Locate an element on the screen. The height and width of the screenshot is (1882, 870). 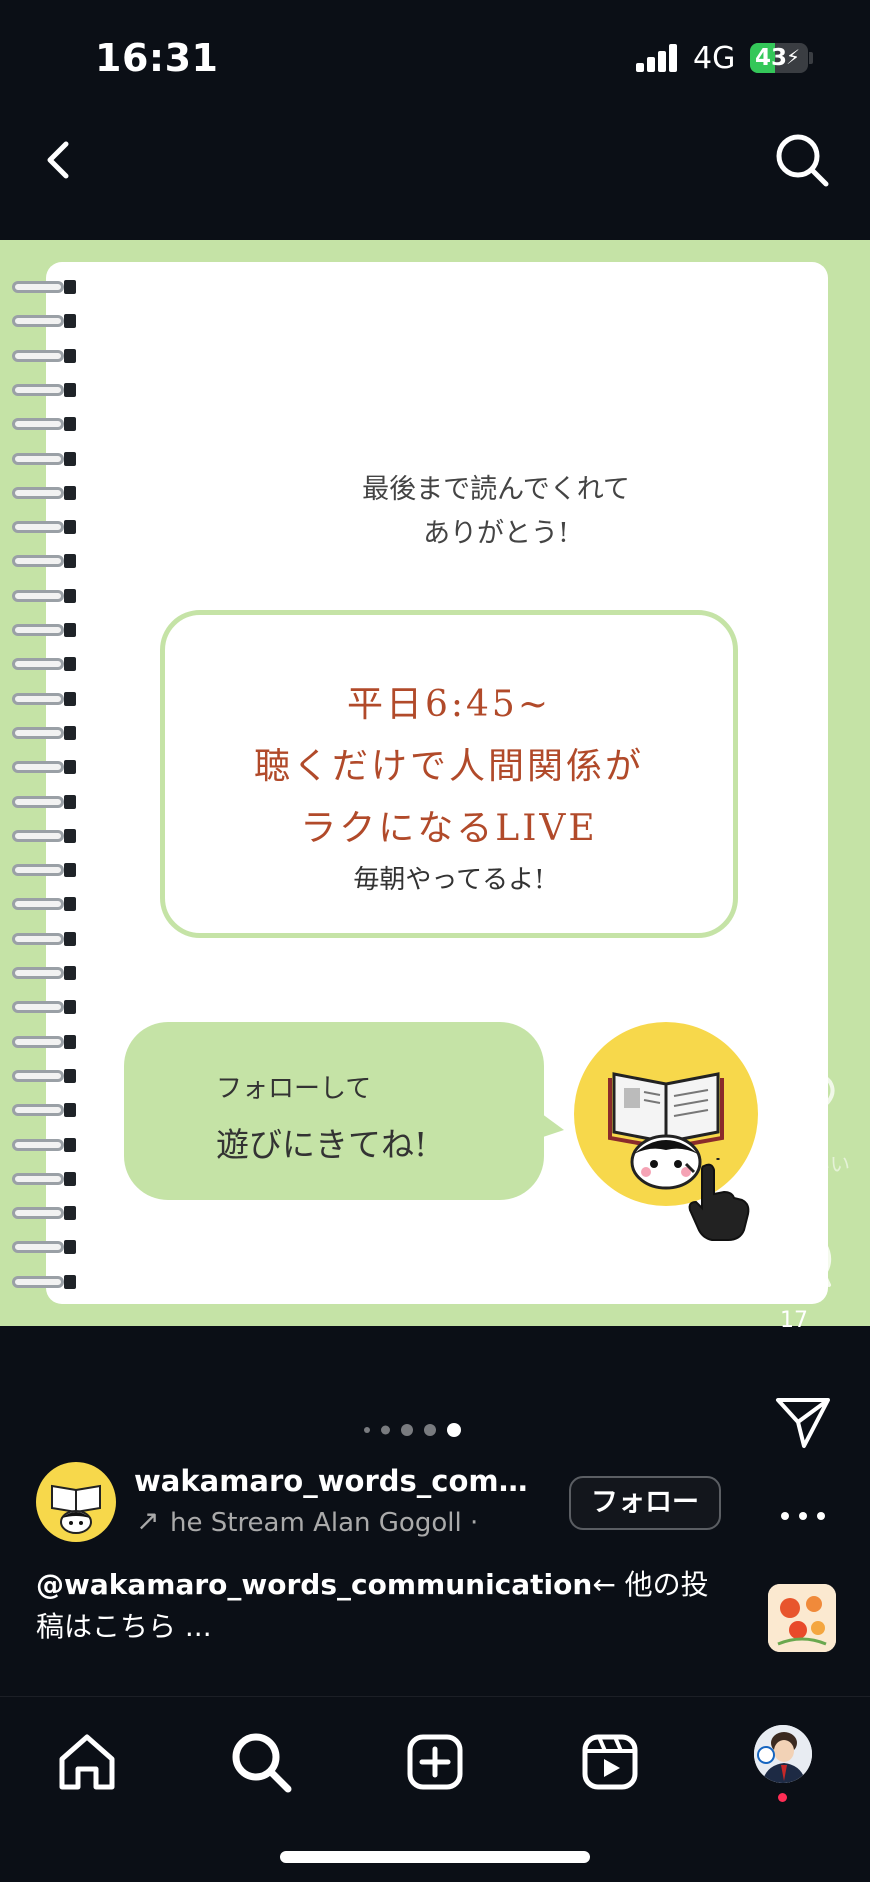
arrow-up-right-icon: ↗ is located at coordinates (148, 1520).